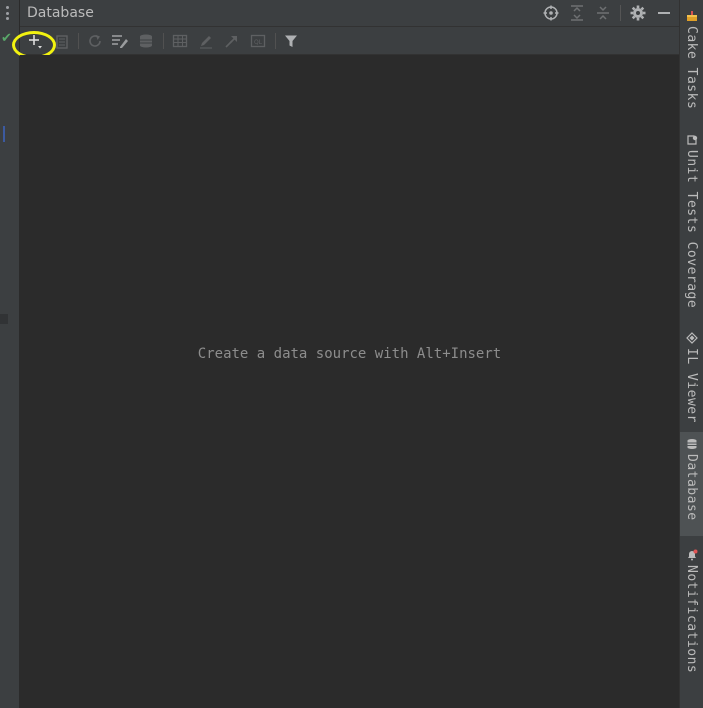 The width and height of the screenshot is (703, 708). Describe the element at coordinates (692, 140) in the screenshot. I see `coverage-icon` at that location.